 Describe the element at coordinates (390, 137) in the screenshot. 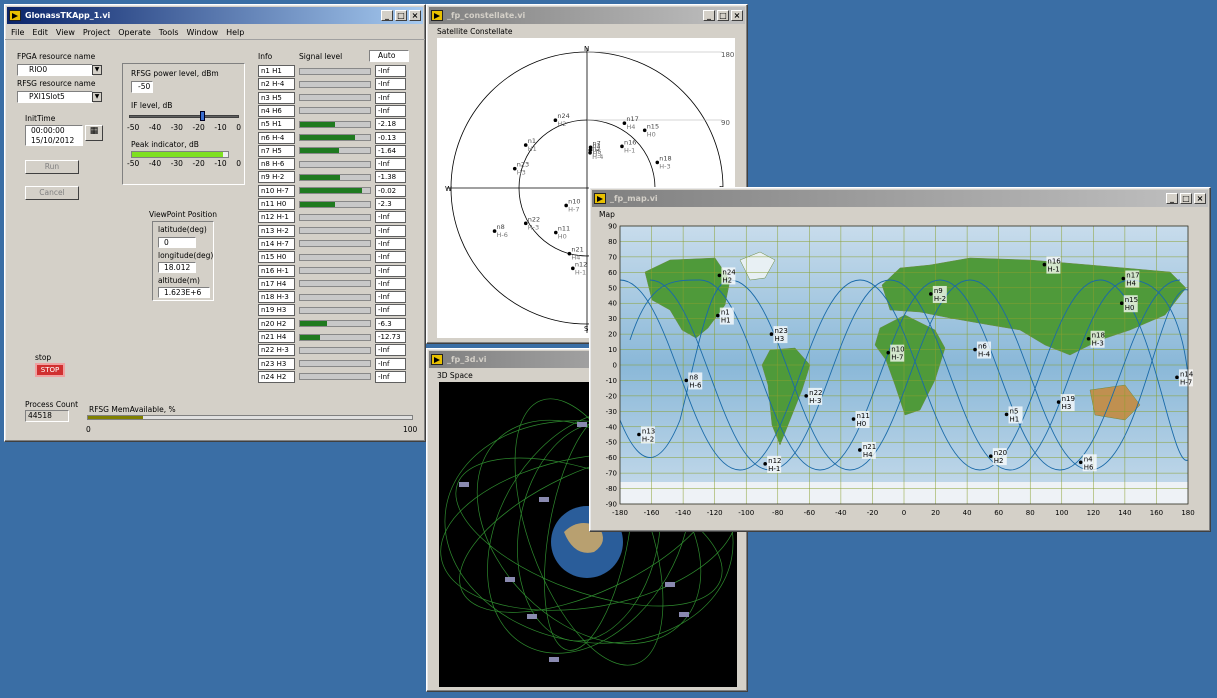

I see `signal-value: -0.13` at that location.